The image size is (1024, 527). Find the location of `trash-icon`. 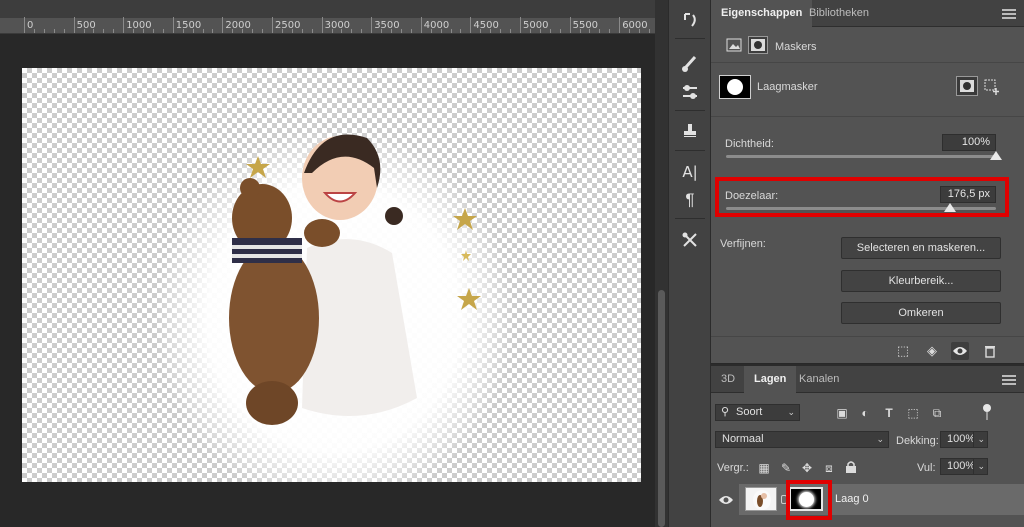

trash-icon is located at coordinates (990, 351).